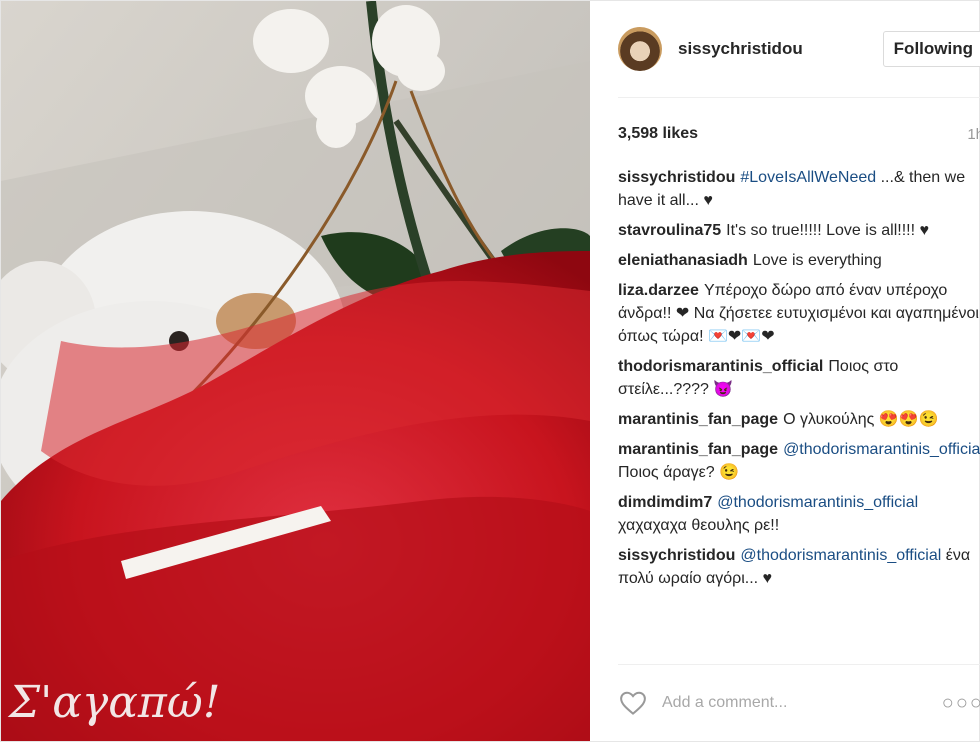 This screenshot has width=980, height=742. I want to click on comment-username: thodorismarantinis_official, so click(720, 366).